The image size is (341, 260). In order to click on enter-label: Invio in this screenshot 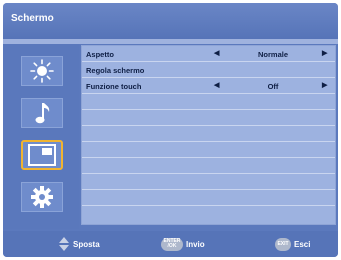, I will do `click(195, 244)`.